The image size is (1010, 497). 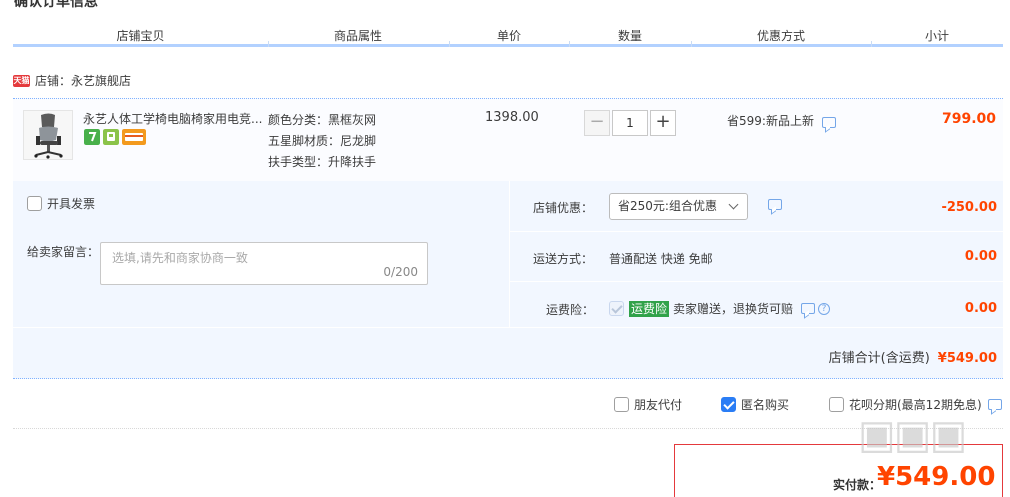 I want to click on shop-discount-label: 店铺优惠：, so click(x=563, y=208).